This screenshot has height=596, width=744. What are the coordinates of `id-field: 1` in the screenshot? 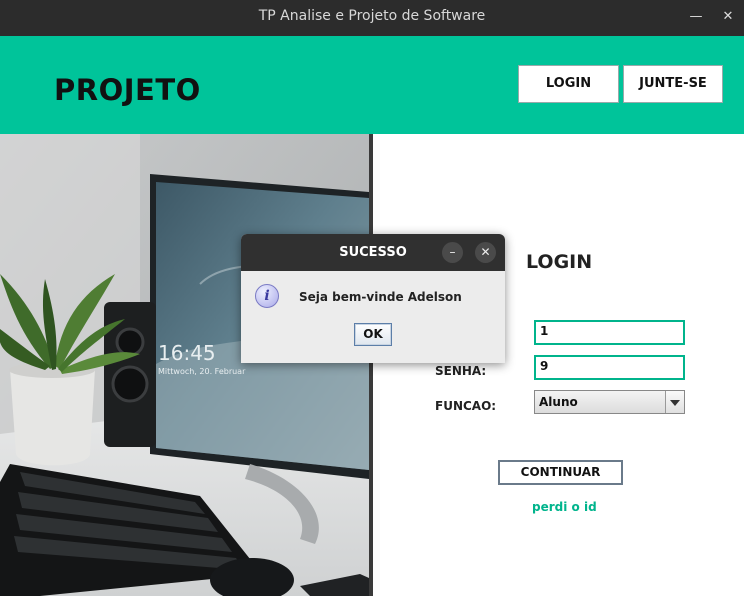 It's located at (609, 332).